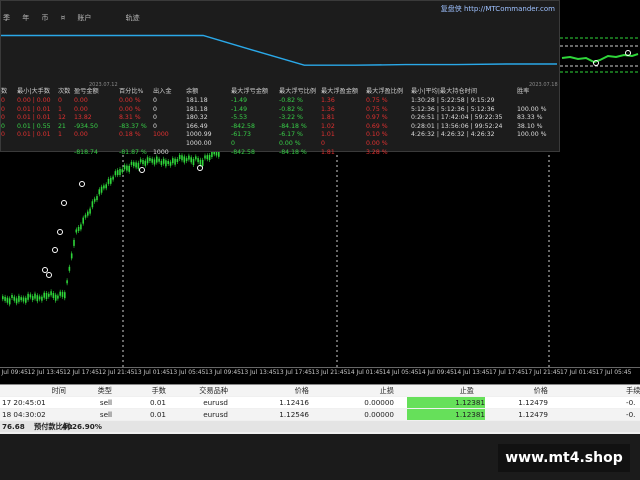  Describe the element at coordinates (82, 426) in the screenshot. I see `summary-percent: 4026.90%` at that location.